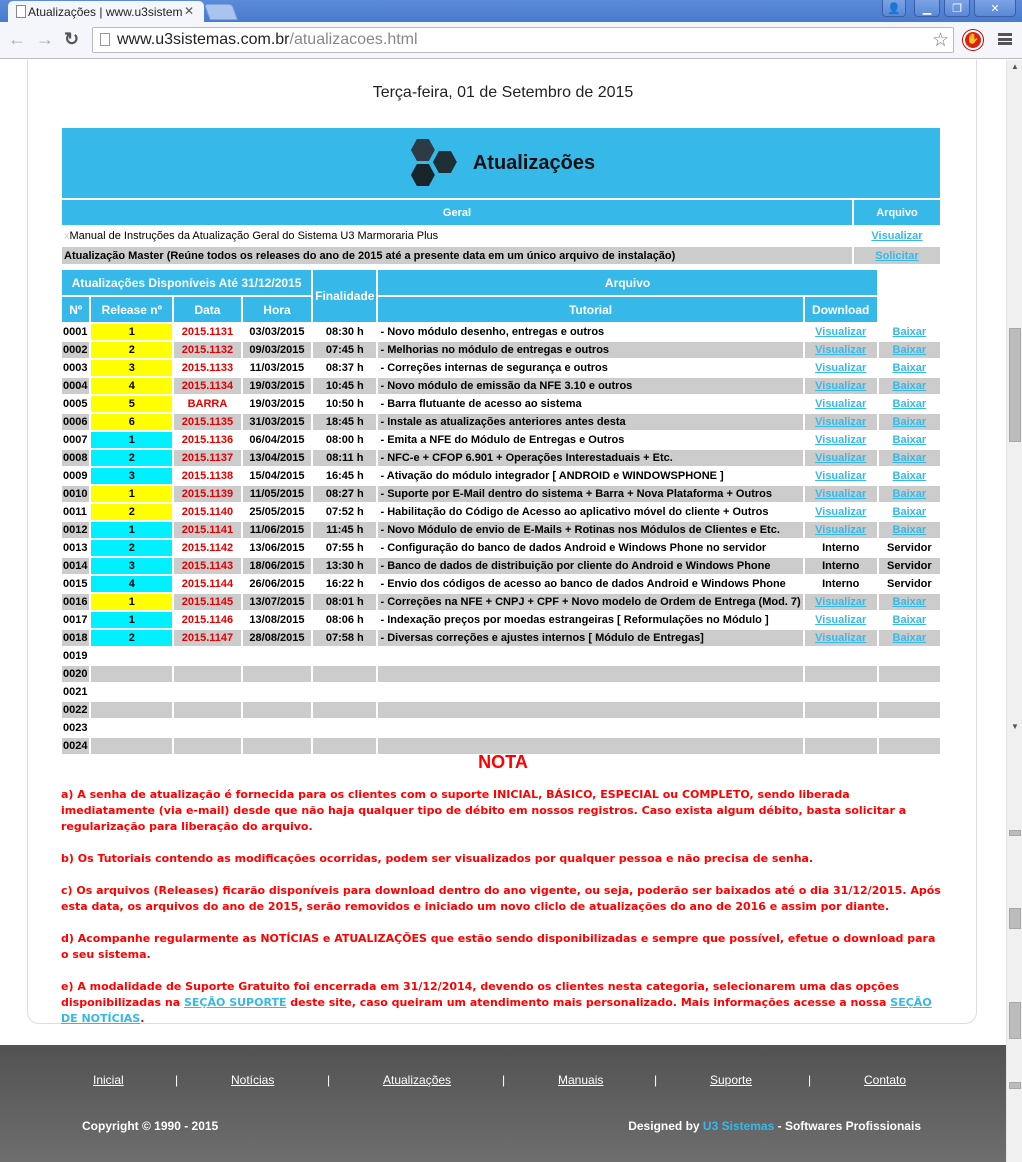 The width and height of the screenshot is (1022, 1162). Describe the element at coordinates (132, 692) in the screenshot. I see `sequence-badge` at that location.